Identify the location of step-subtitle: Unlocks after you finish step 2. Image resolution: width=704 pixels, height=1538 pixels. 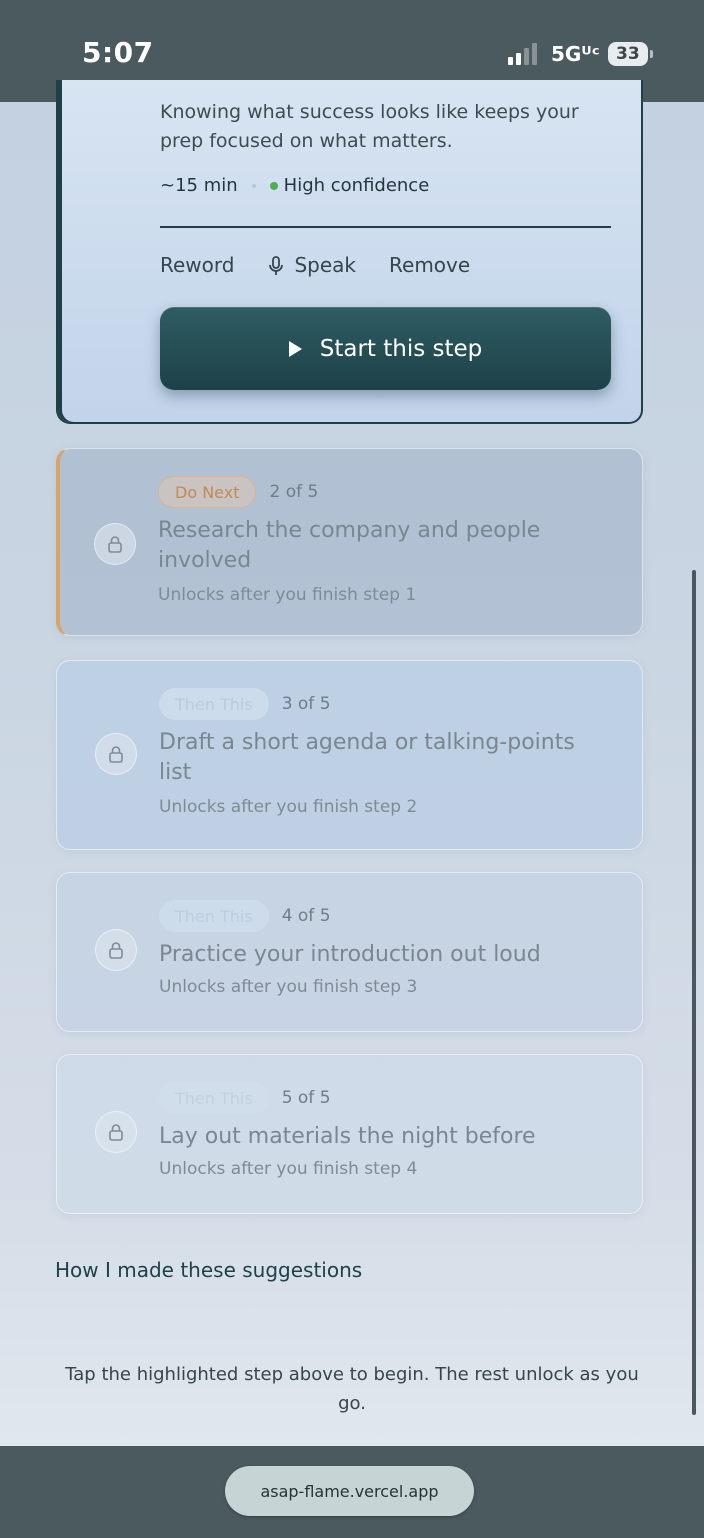
(288, 807).